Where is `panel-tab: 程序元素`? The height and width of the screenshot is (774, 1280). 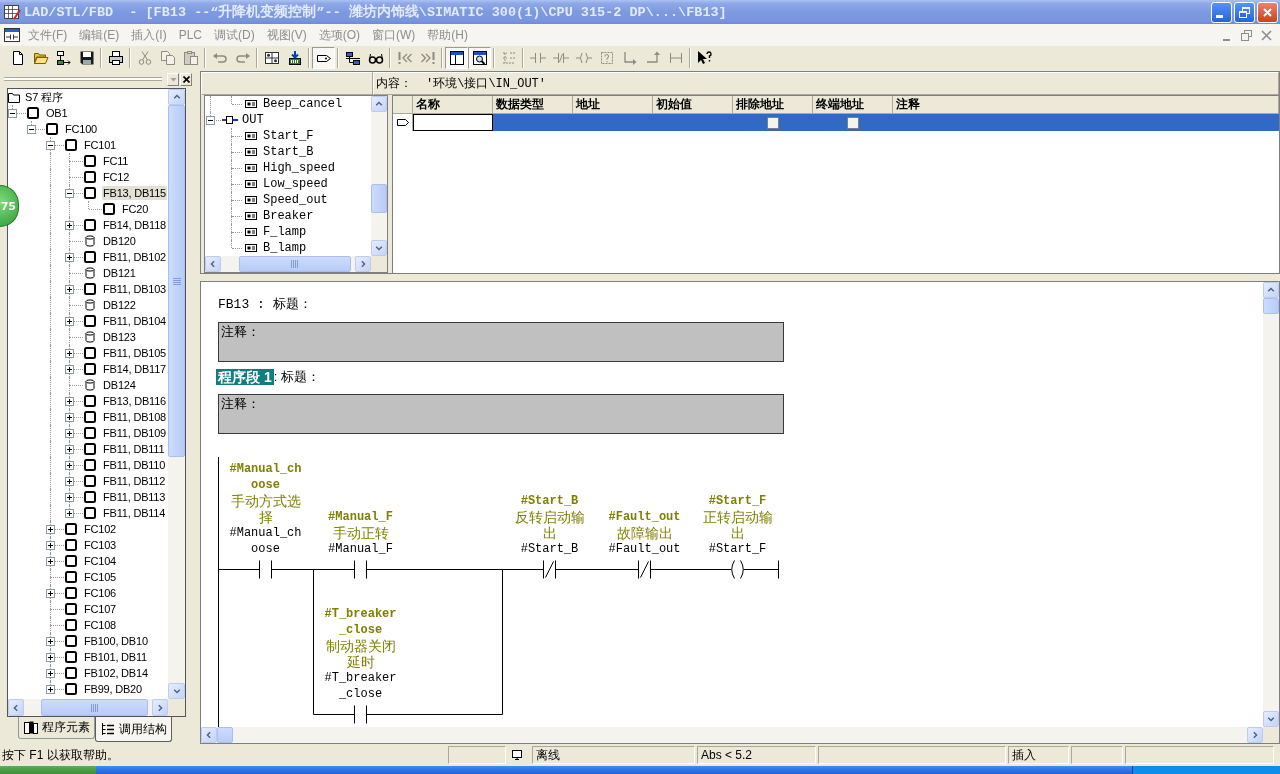
panel-tab: 程序元素 is located at coordinates (56, 728).